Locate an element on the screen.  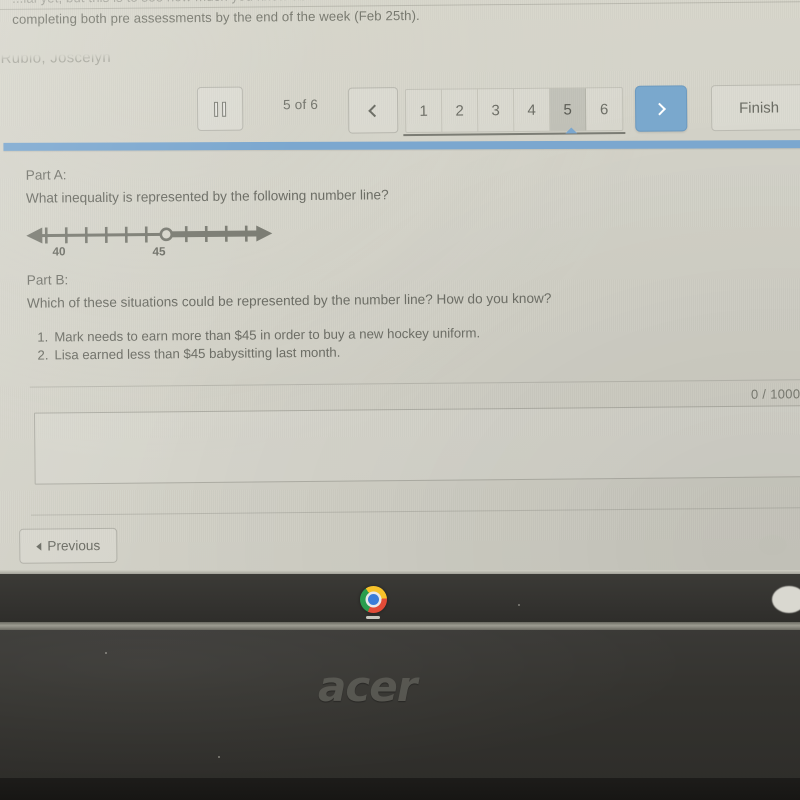
page-number-list: 1 2 3 4 5 6 is located at coordinates (514, 110).